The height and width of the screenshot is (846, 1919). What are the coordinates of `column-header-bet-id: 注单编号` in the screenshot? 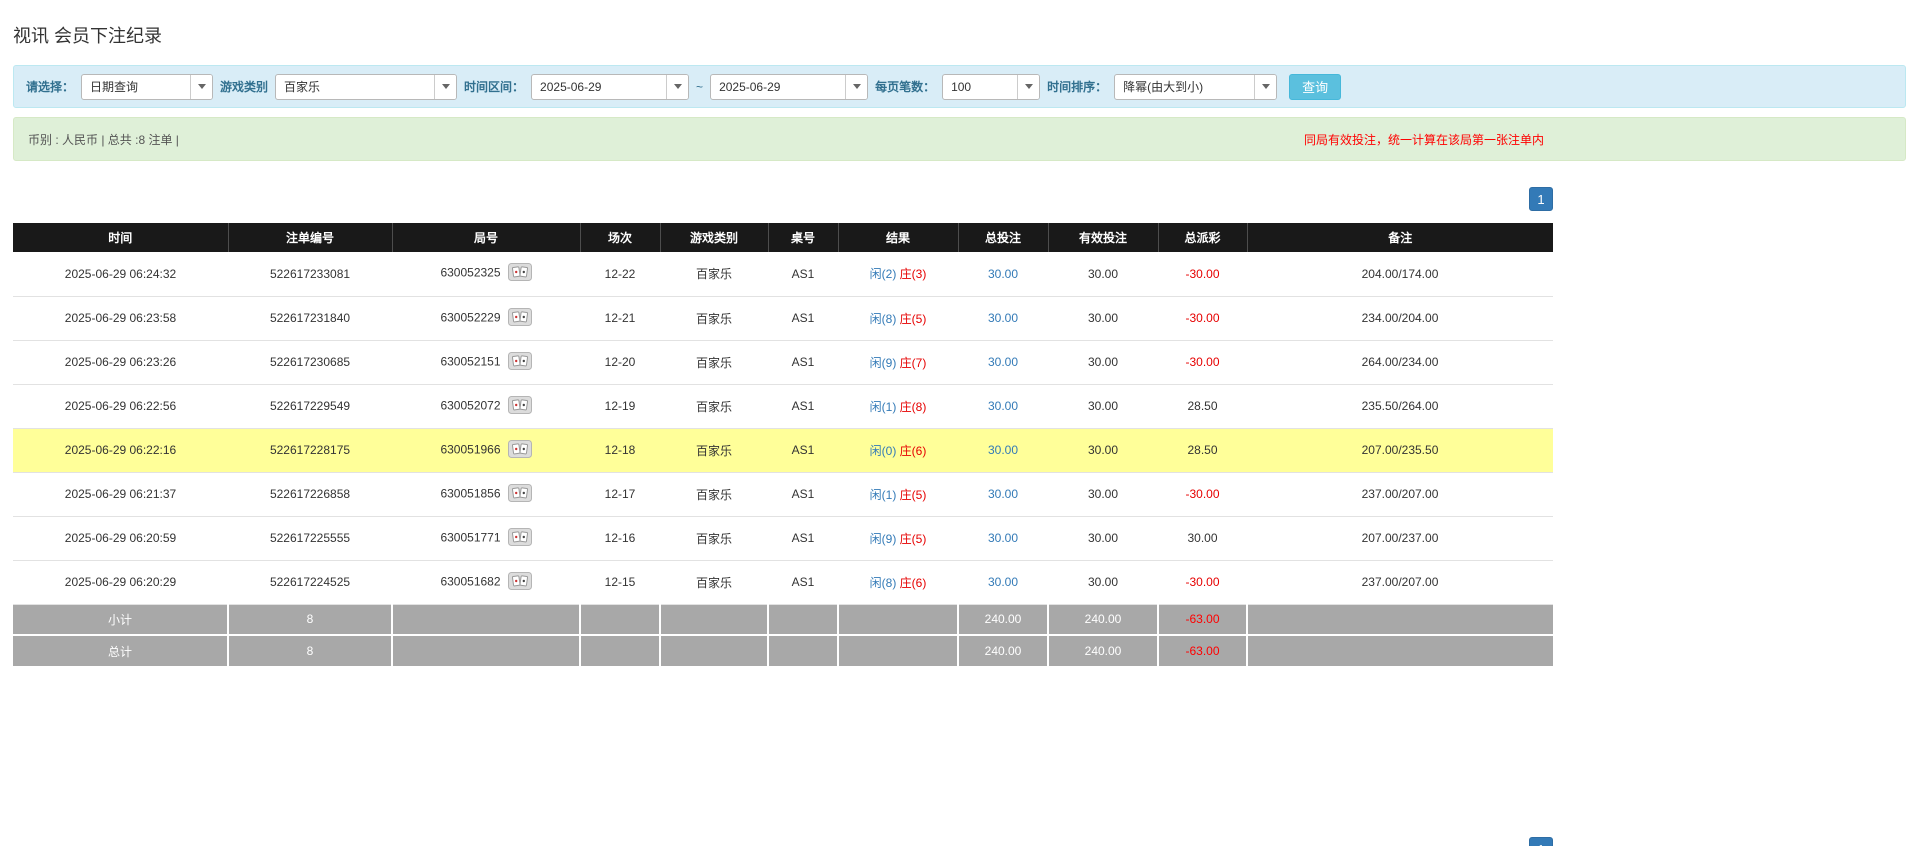 It's located at (310, 237).